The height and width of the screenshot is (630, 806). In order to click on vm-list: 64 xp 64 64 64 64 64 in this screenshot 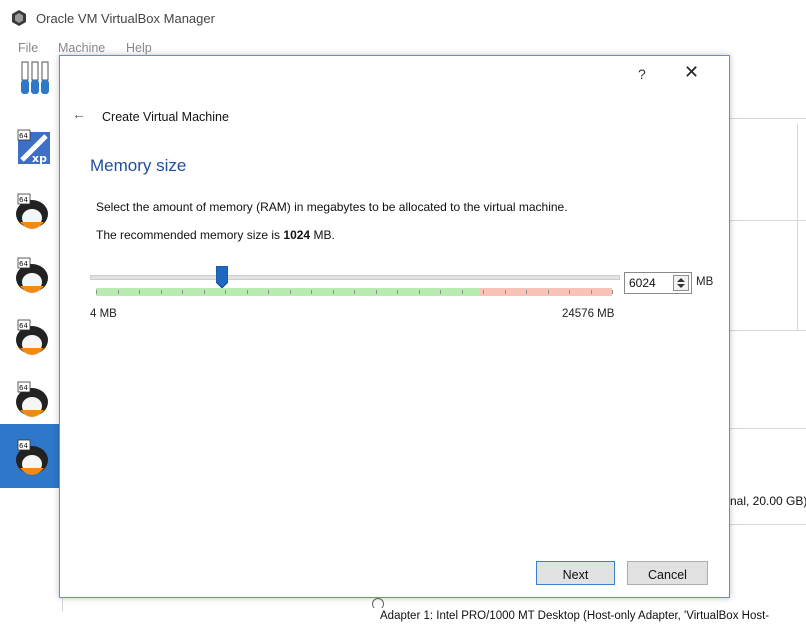, I will do `click(31, 365)`.